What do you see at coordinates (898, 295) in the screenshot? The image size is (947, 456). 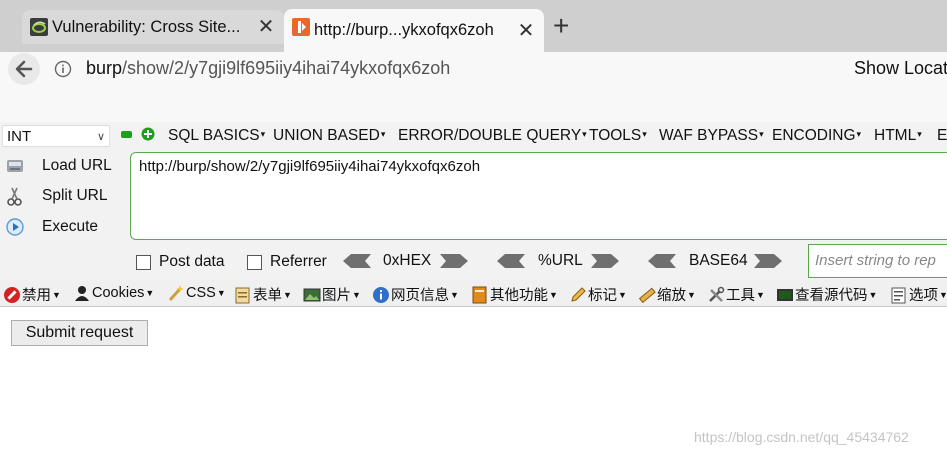 I see `options-icon` at bounding box center [898, 295].